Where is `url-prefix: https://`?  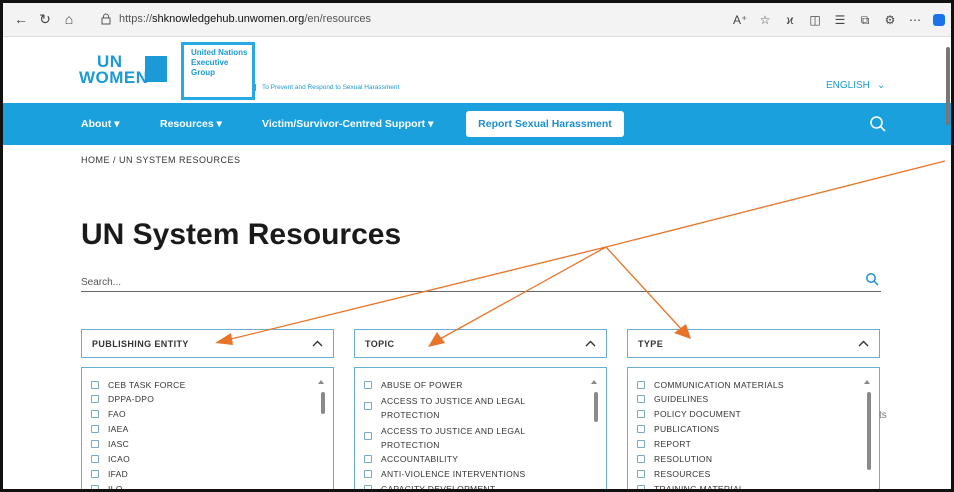 url-prefix: https:// is located at coordinates (136, 19).